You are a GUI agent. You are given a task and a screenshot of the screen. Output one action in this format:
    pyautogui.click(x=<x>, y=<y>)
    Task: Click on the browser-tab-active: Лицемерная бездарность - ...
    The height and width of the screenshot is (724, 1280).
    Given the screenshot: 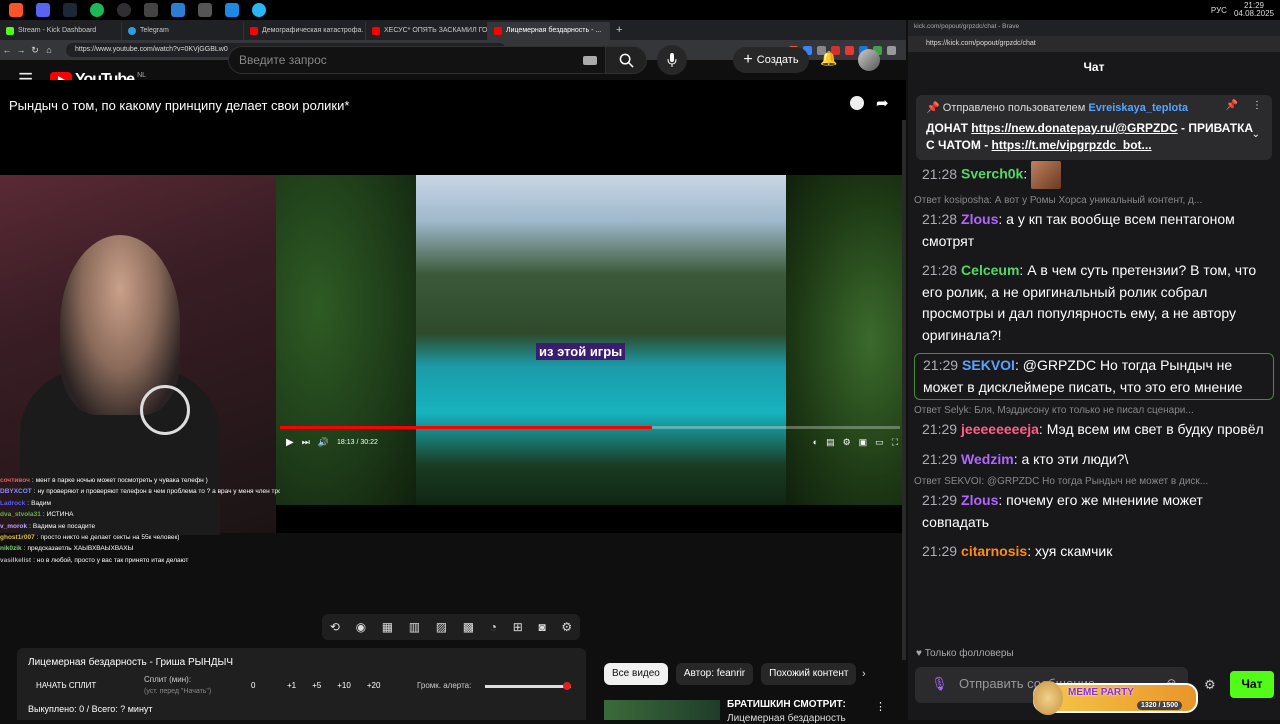 What is the action you would take?
    pyautogui.click(x=549, y=31)
    